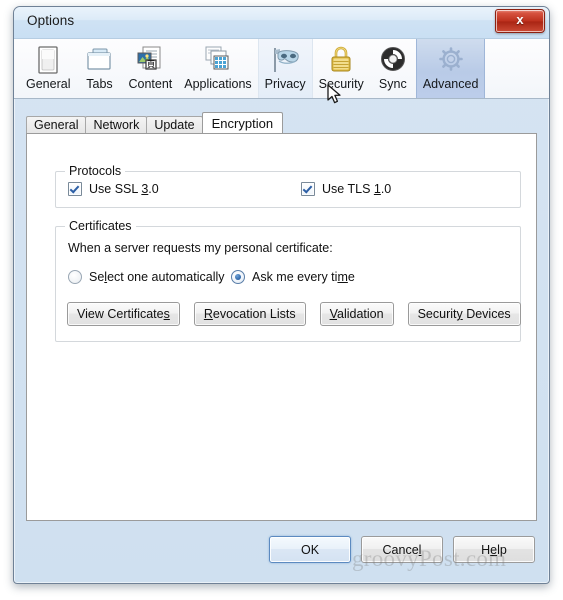  I want to click on toolbar-item-content: 頁 Content, so click(150, 68).